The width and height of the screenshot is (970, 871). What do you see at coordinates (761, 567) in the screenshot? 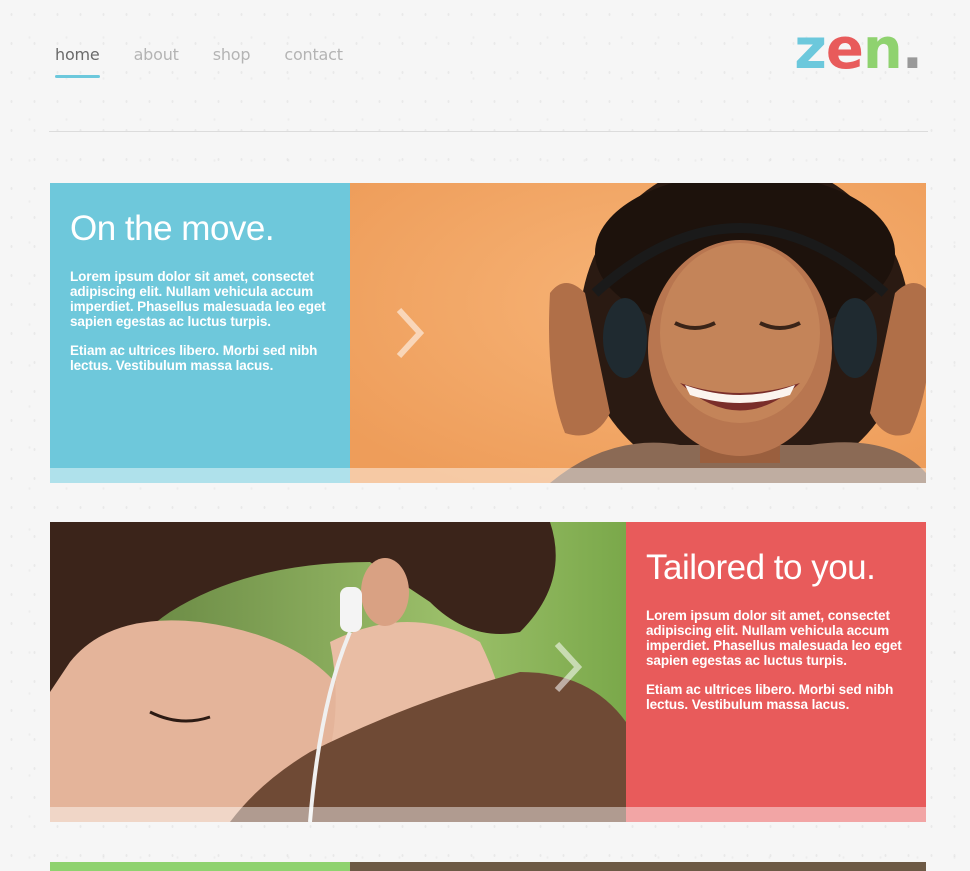
I see `feature-title: Tailored to you.` at bounding box center [761, 567].